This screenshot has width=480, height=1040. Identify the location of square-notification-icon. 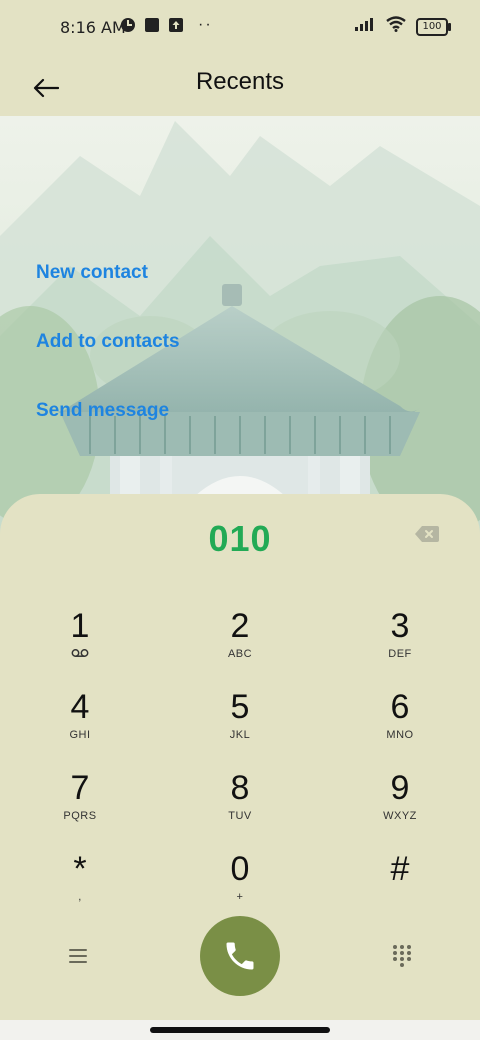
(152, 25).